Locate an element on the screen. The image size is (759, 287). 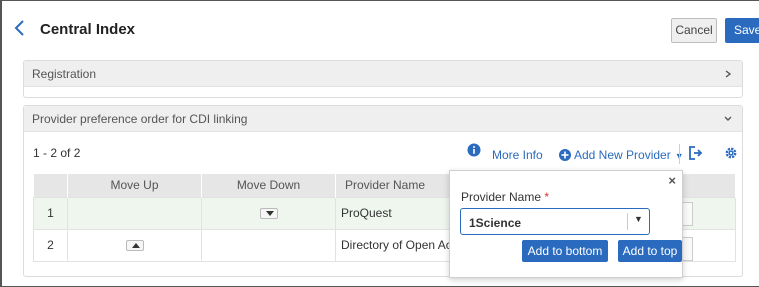
caret-up-icon is located at coordinates (135, 246).